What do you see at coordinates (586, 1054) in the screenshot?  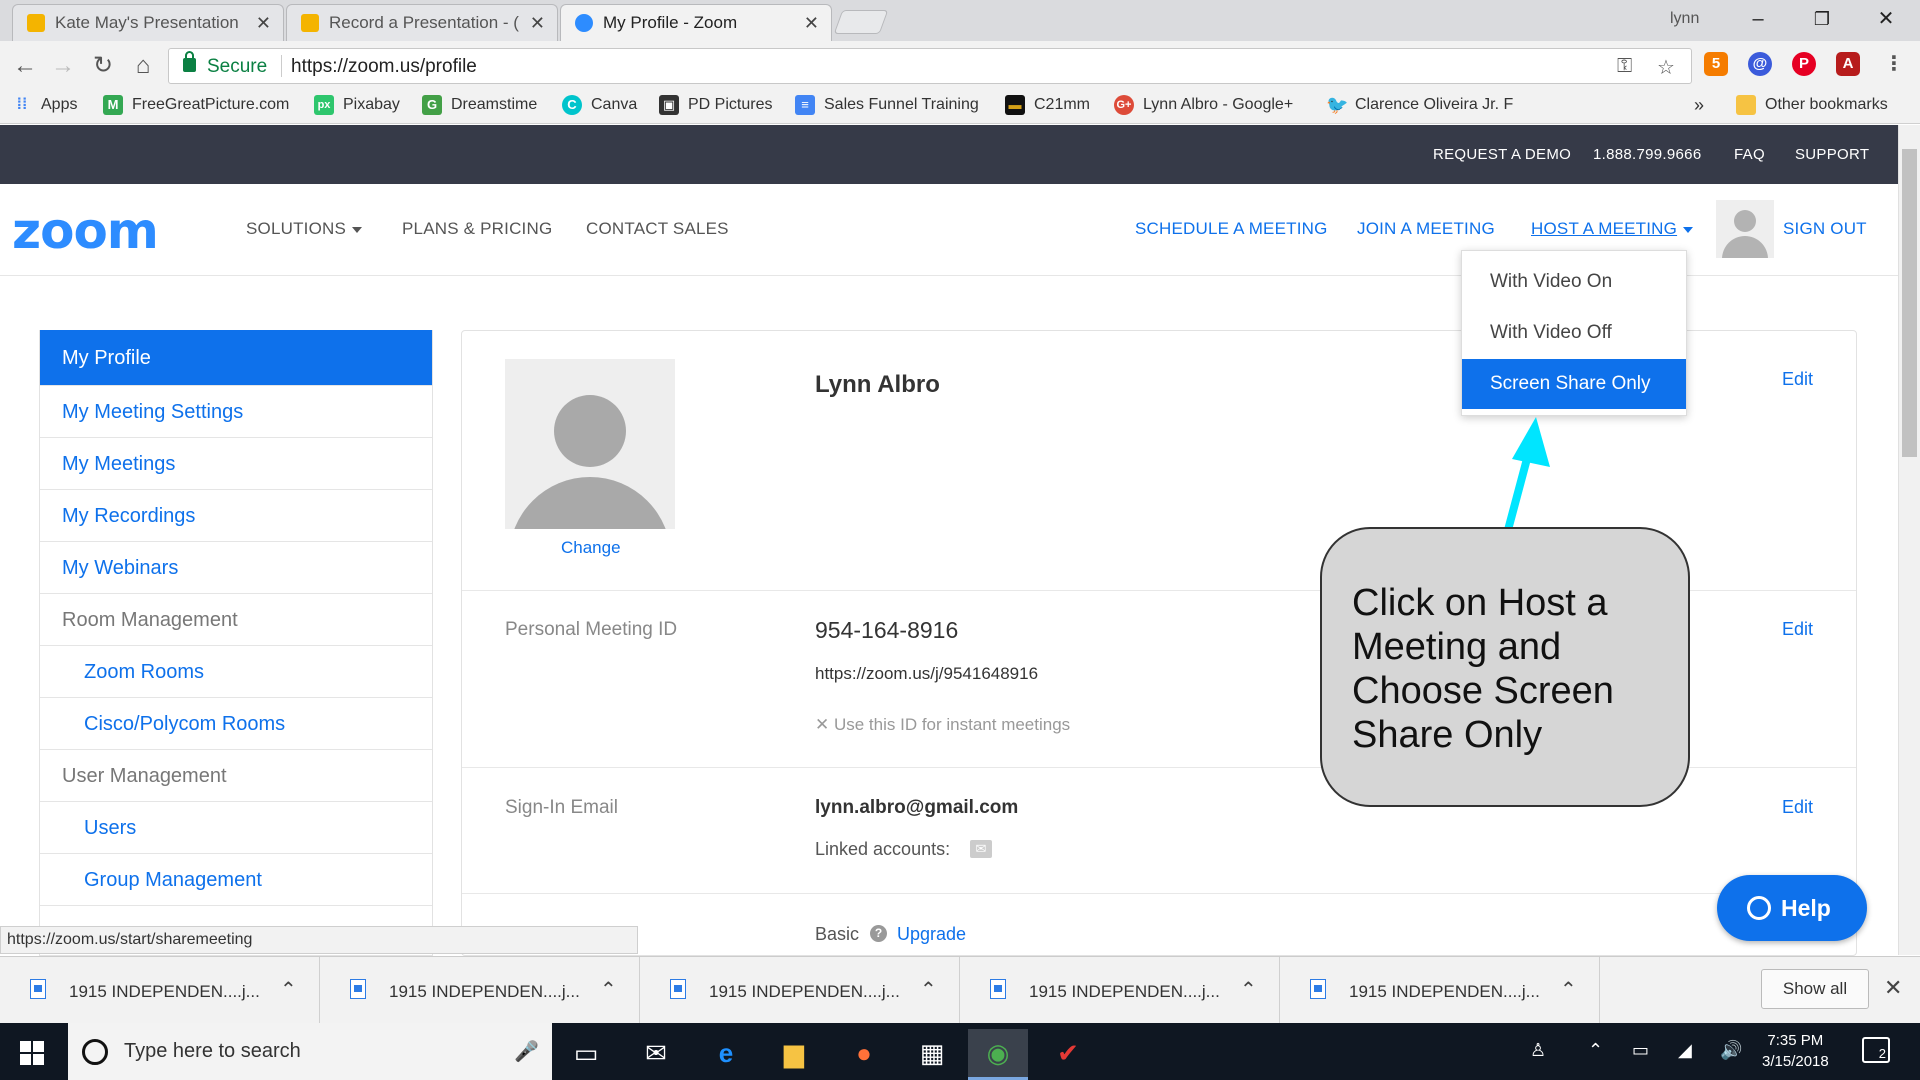 I see `task-view-icon: ▭` at bounding box center [586, 1054].